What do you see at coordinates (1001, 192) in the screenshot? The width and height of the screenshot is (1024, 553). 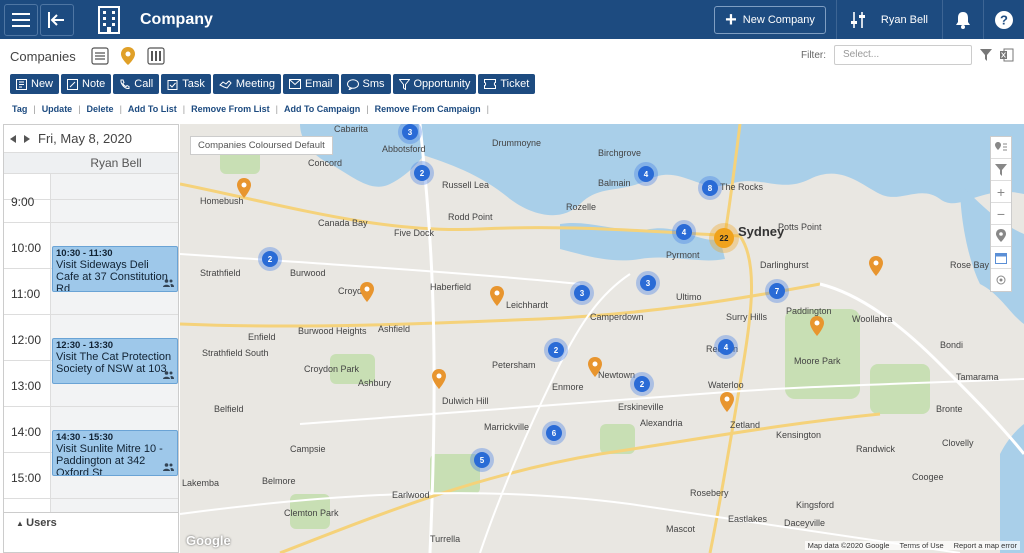 I see `zoom-in-button: +` at bounding box center [1001, 192].